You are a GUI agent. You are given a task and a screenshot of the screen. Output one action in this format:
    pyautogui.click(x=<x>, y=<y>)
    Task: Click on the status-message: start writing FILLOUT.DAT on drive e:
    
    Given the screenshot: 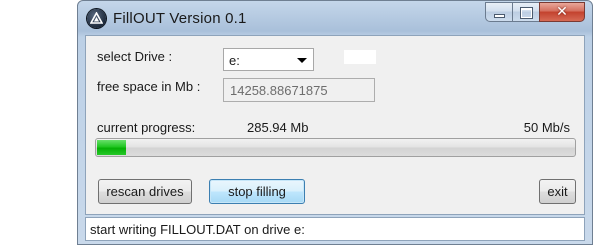 What is the action you would take?
    pyautogui.click(x=197, y=229)
    